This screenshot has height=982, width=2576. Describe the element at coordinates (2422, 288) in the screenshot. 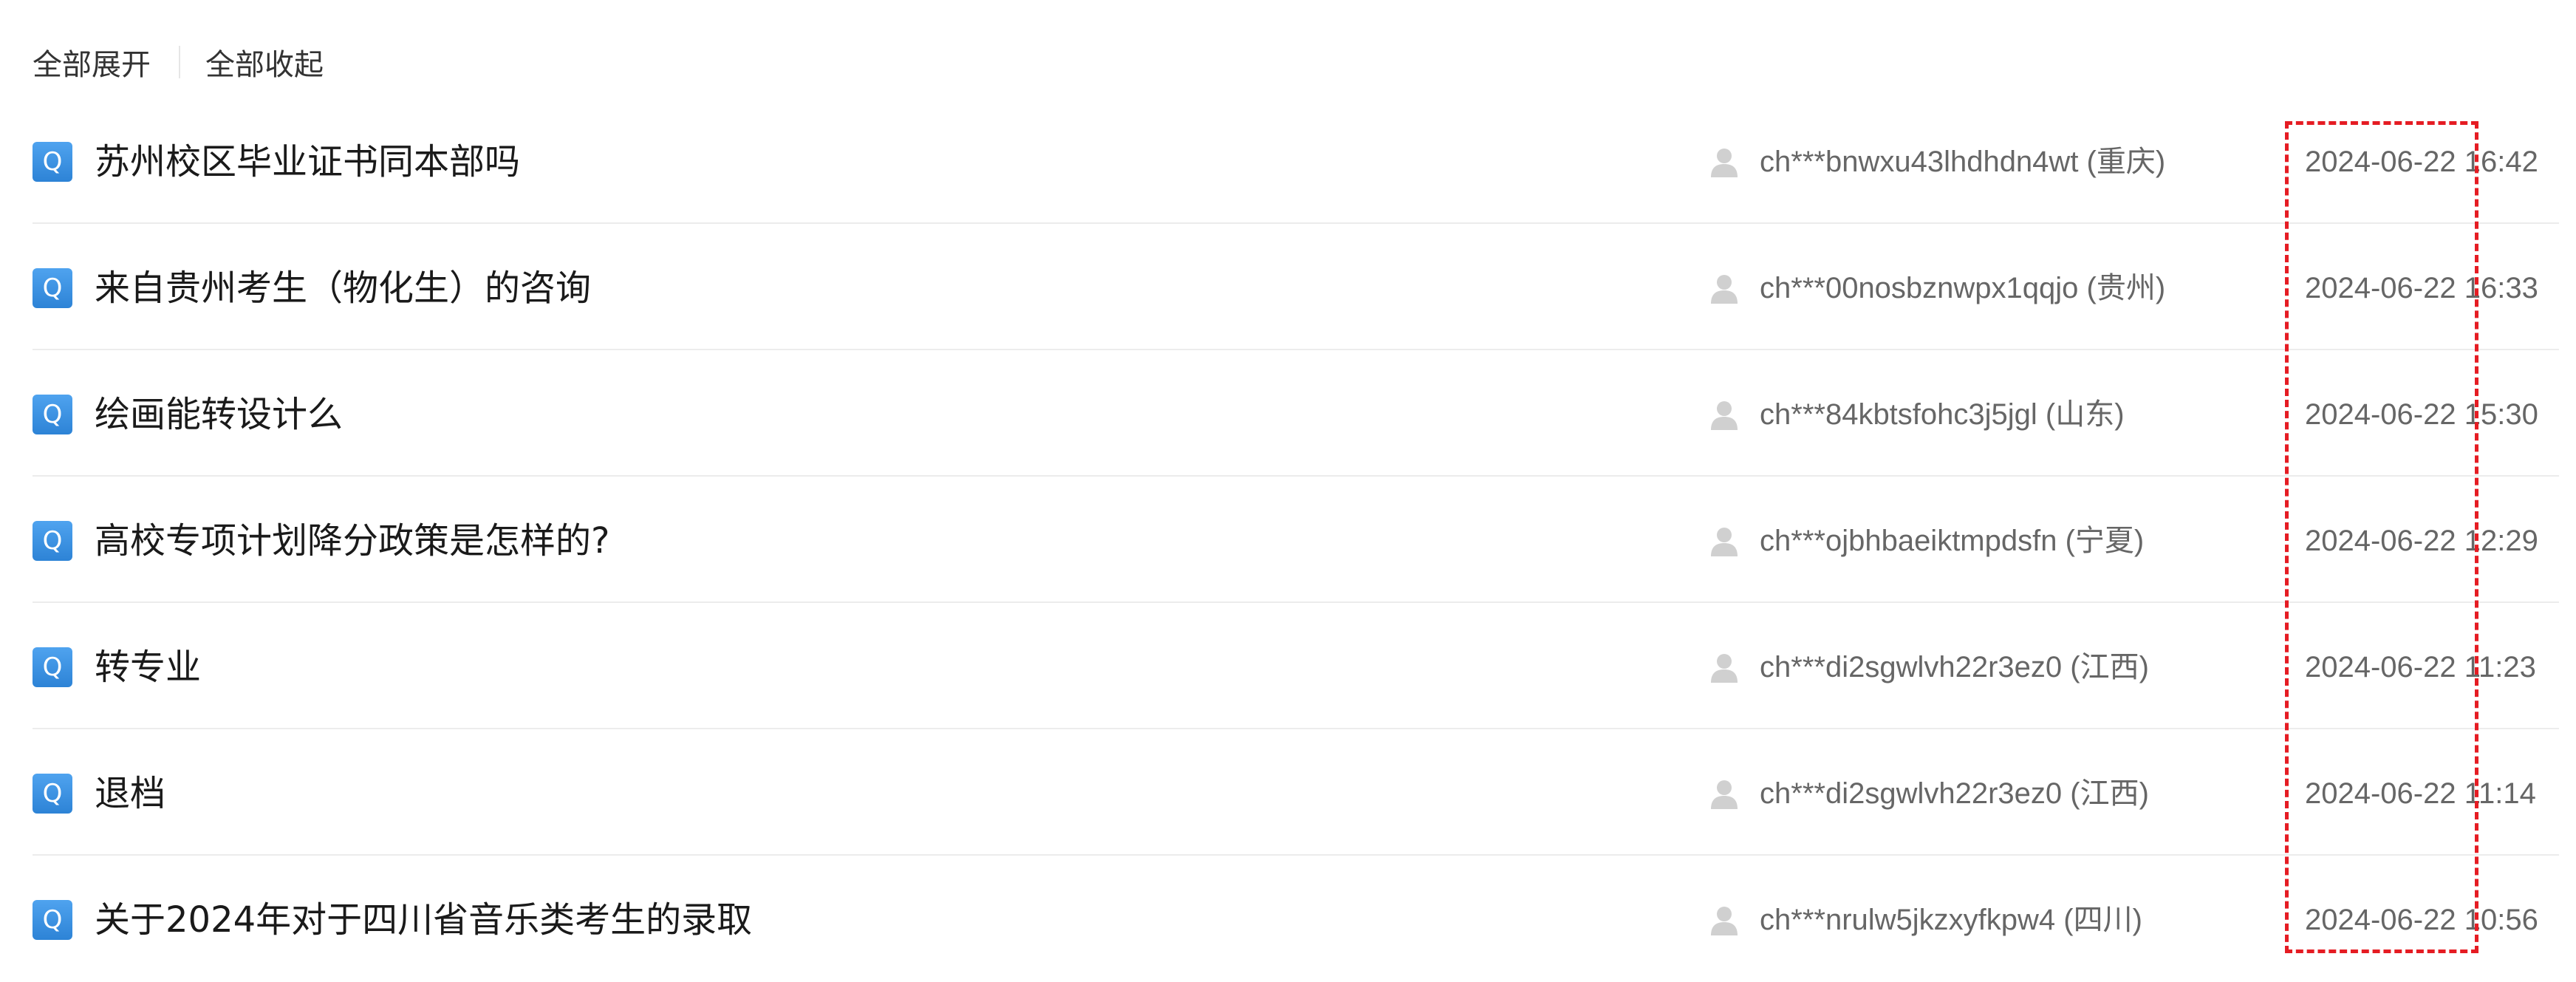

I see `question-time: 2024-06-22 16:33` at that location.